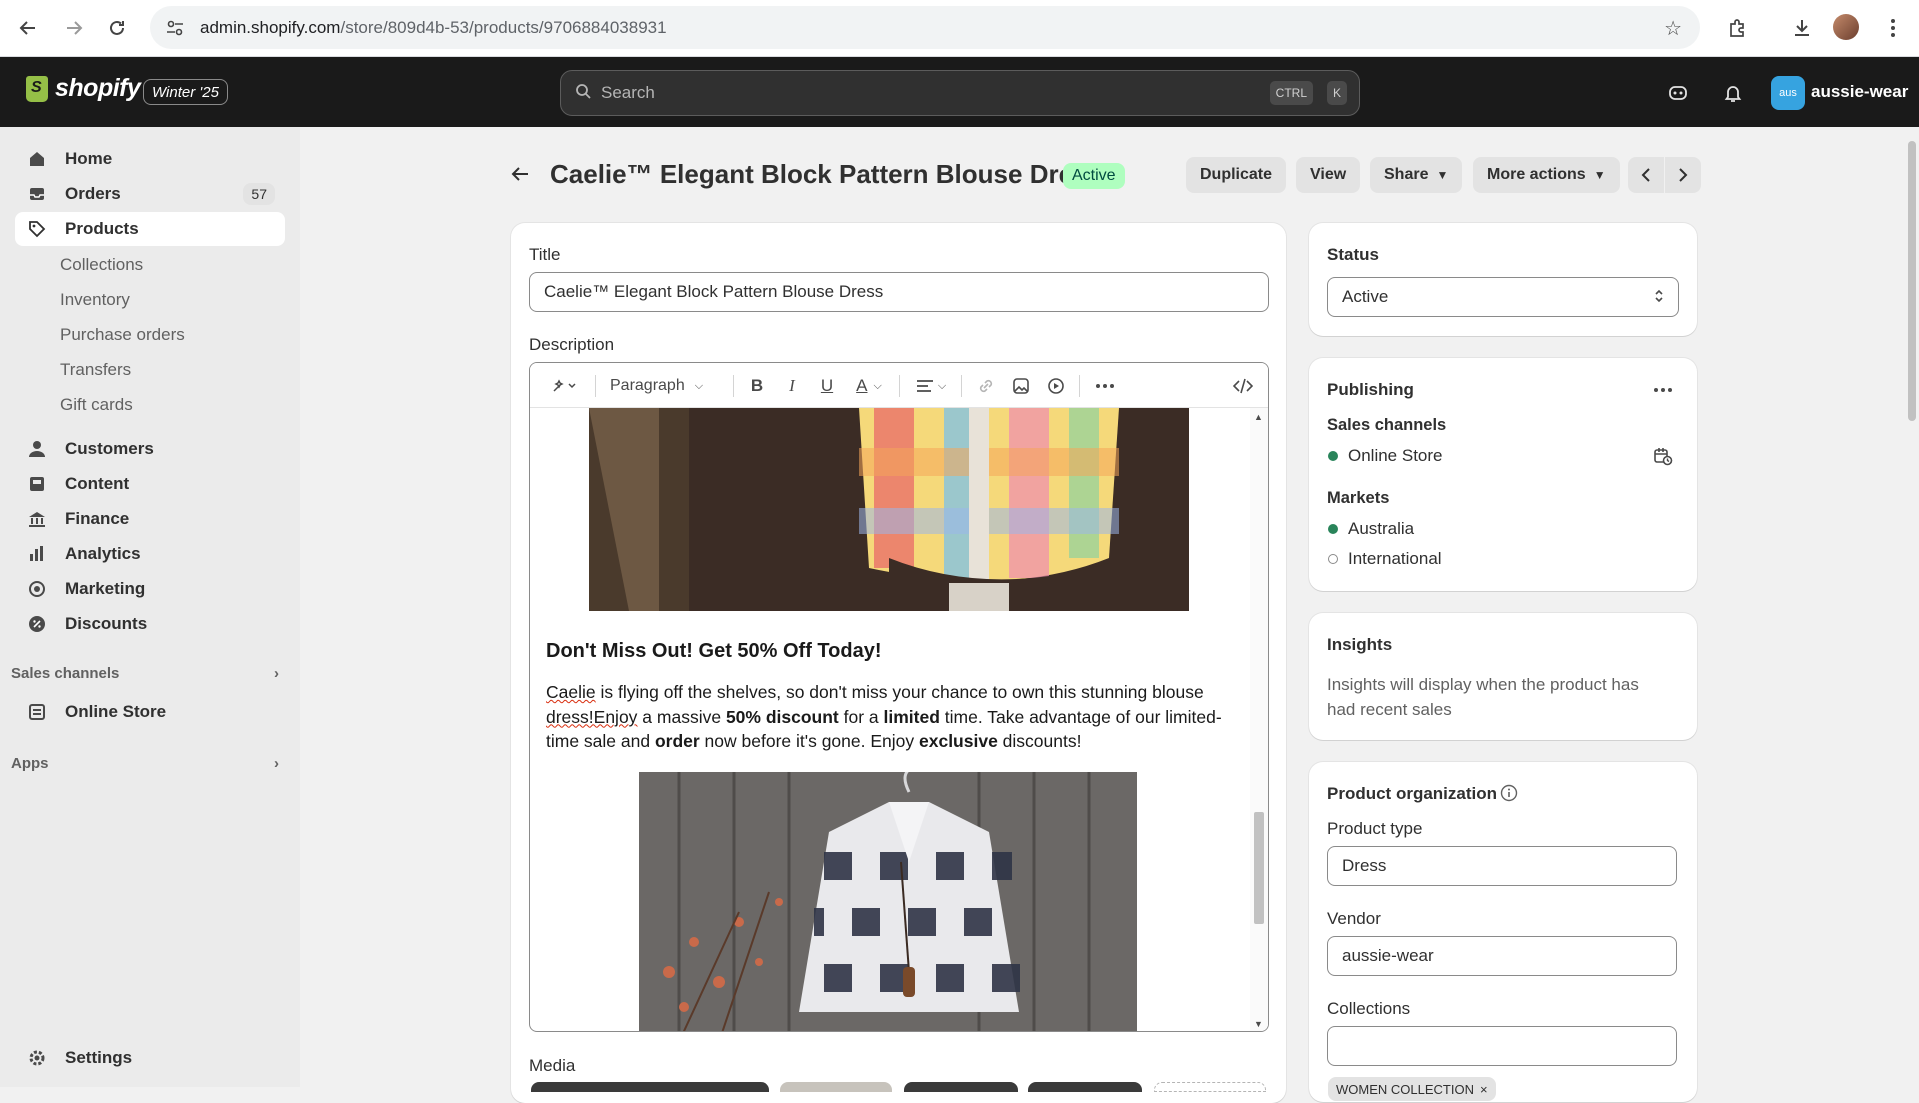  I want to click on collections-label: Collections, so click(1369, 1008).